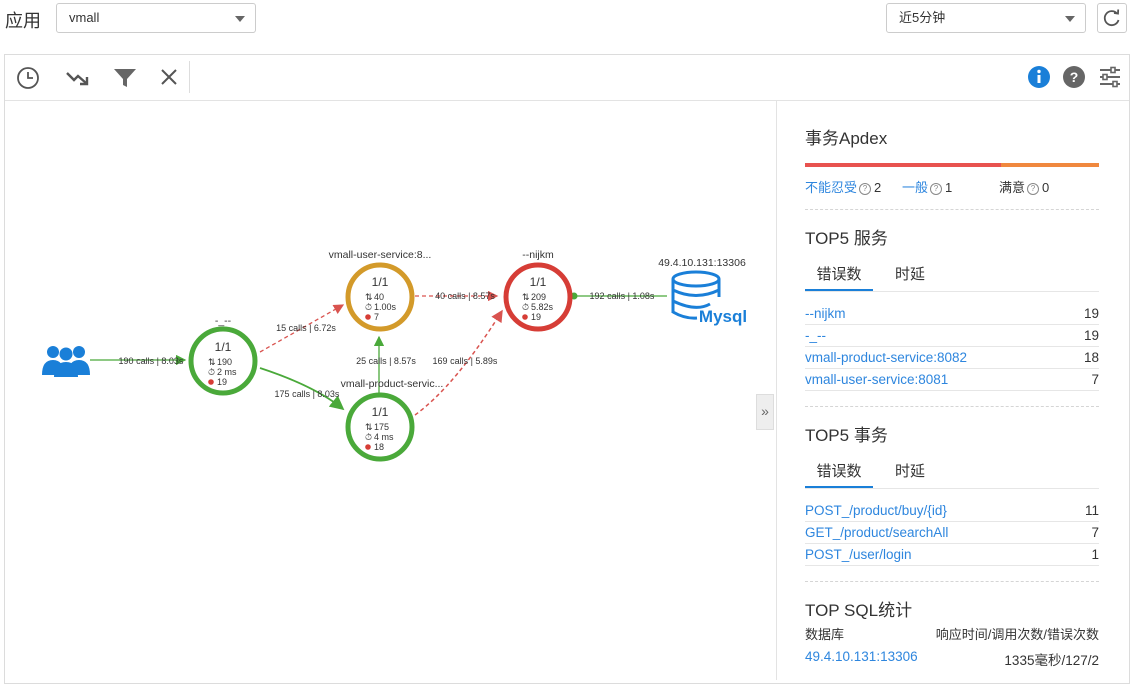 Image resolution: width=1134 pixels, height=684 pixels. What do you see at coordinates (189, 77) in the screenshot?
I see `toolbar-divider` at bounding box center [189, 77].